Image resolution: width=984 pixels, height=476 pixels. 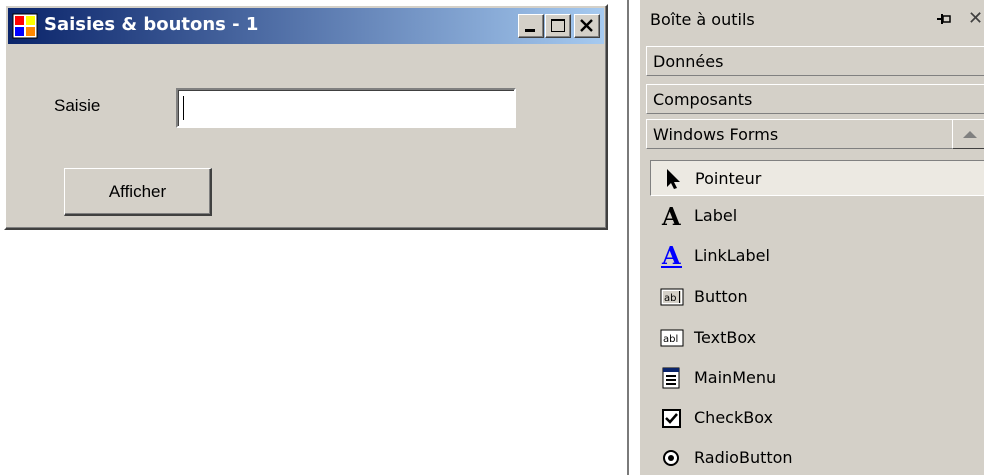 I want to click on saisie-label: Saisie, so click(x=77, y=105).